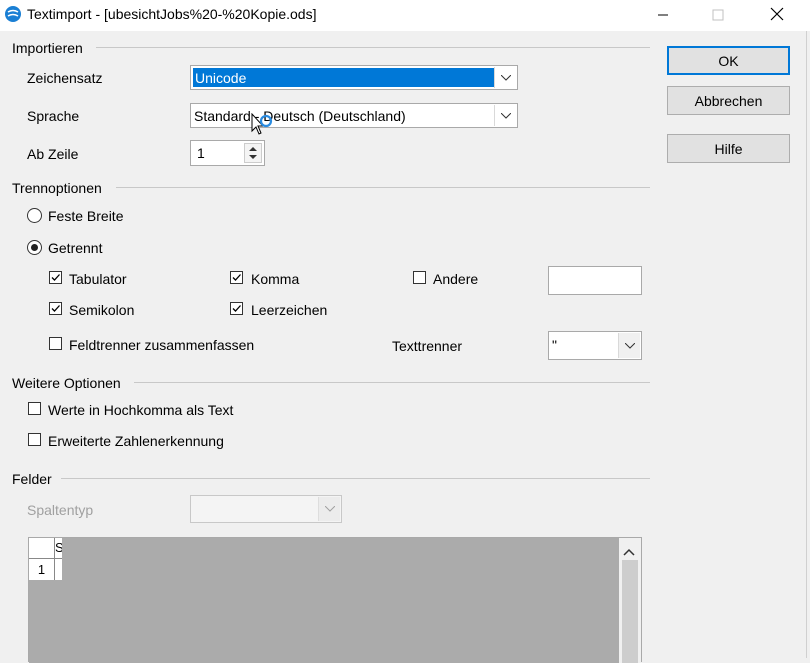  What do you see at coordinates (102, 310) in the screenshot?
I see `semikolon-label: Semikolon` at bounding box center [102, 310].